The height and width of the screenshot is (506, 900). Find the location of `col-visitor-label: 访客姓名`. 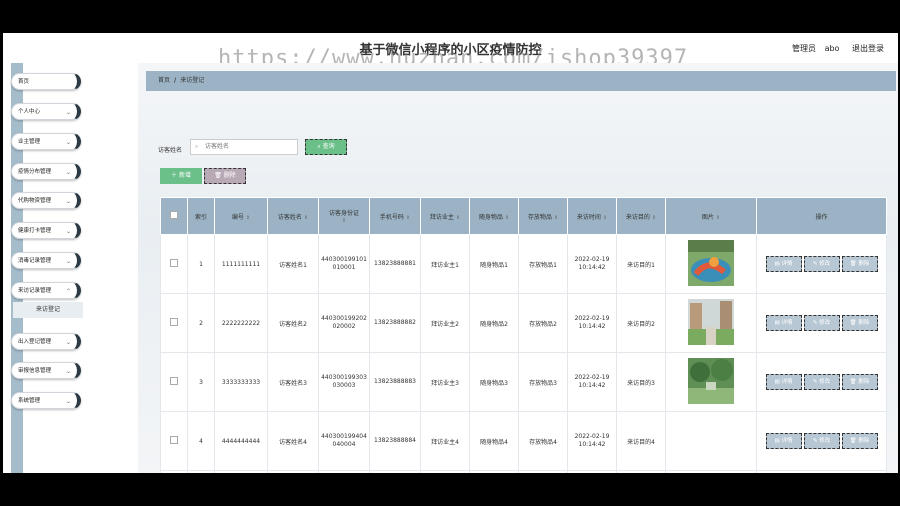

col-visitor-label: 访客姓名 is located at coordinates (289, 217).